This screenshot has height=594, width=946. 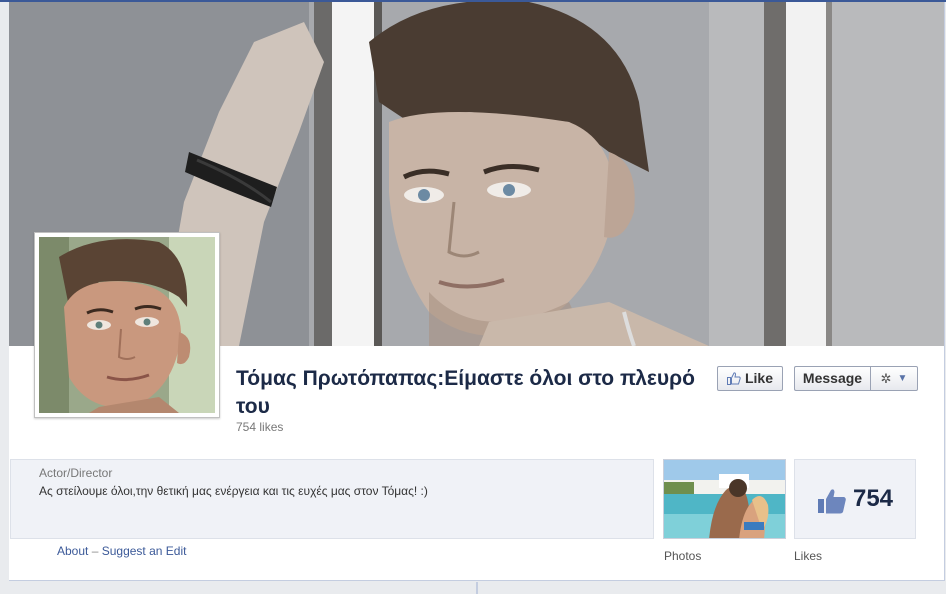 What do you see at coordinates (724, 499) in the screenshot?
I see `photos-app-thumbnail` at bounding box center [724, 499].